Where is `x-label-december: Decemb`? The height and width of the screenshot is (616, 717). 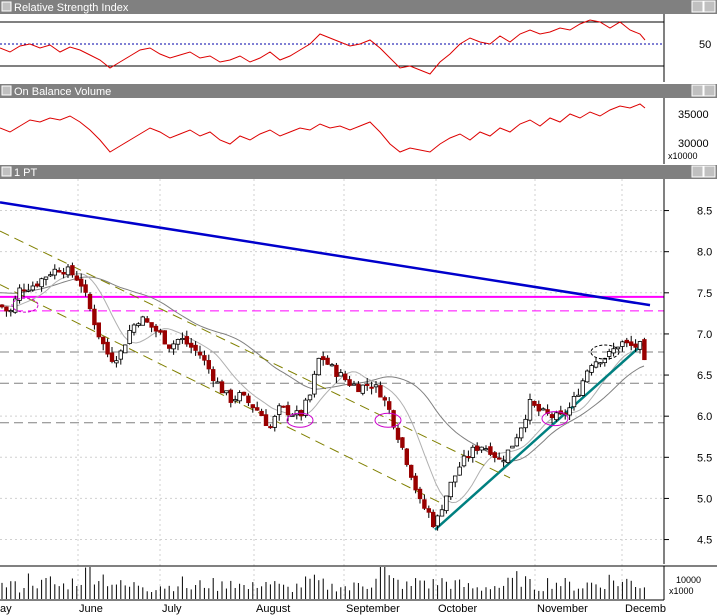 x-label-december: Decemb is located at coordinates (645, 609).